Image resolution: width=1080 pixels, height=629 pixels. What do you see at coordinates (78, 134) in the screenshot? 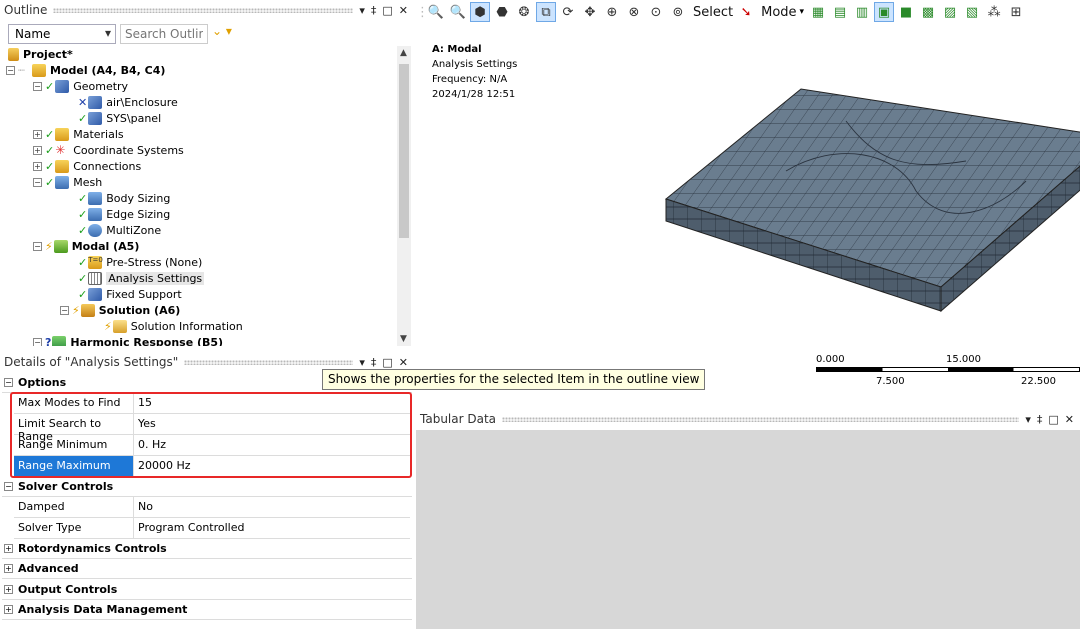
I see `tree-node-materials: + ✓ Materials` at bounding box center [78, 134].